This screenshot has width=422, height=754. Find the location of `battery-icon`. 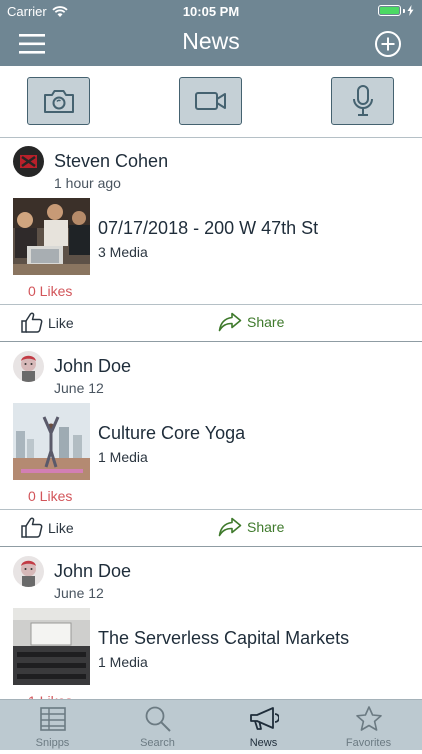

battery-icon is located at coordinates (389, 10).